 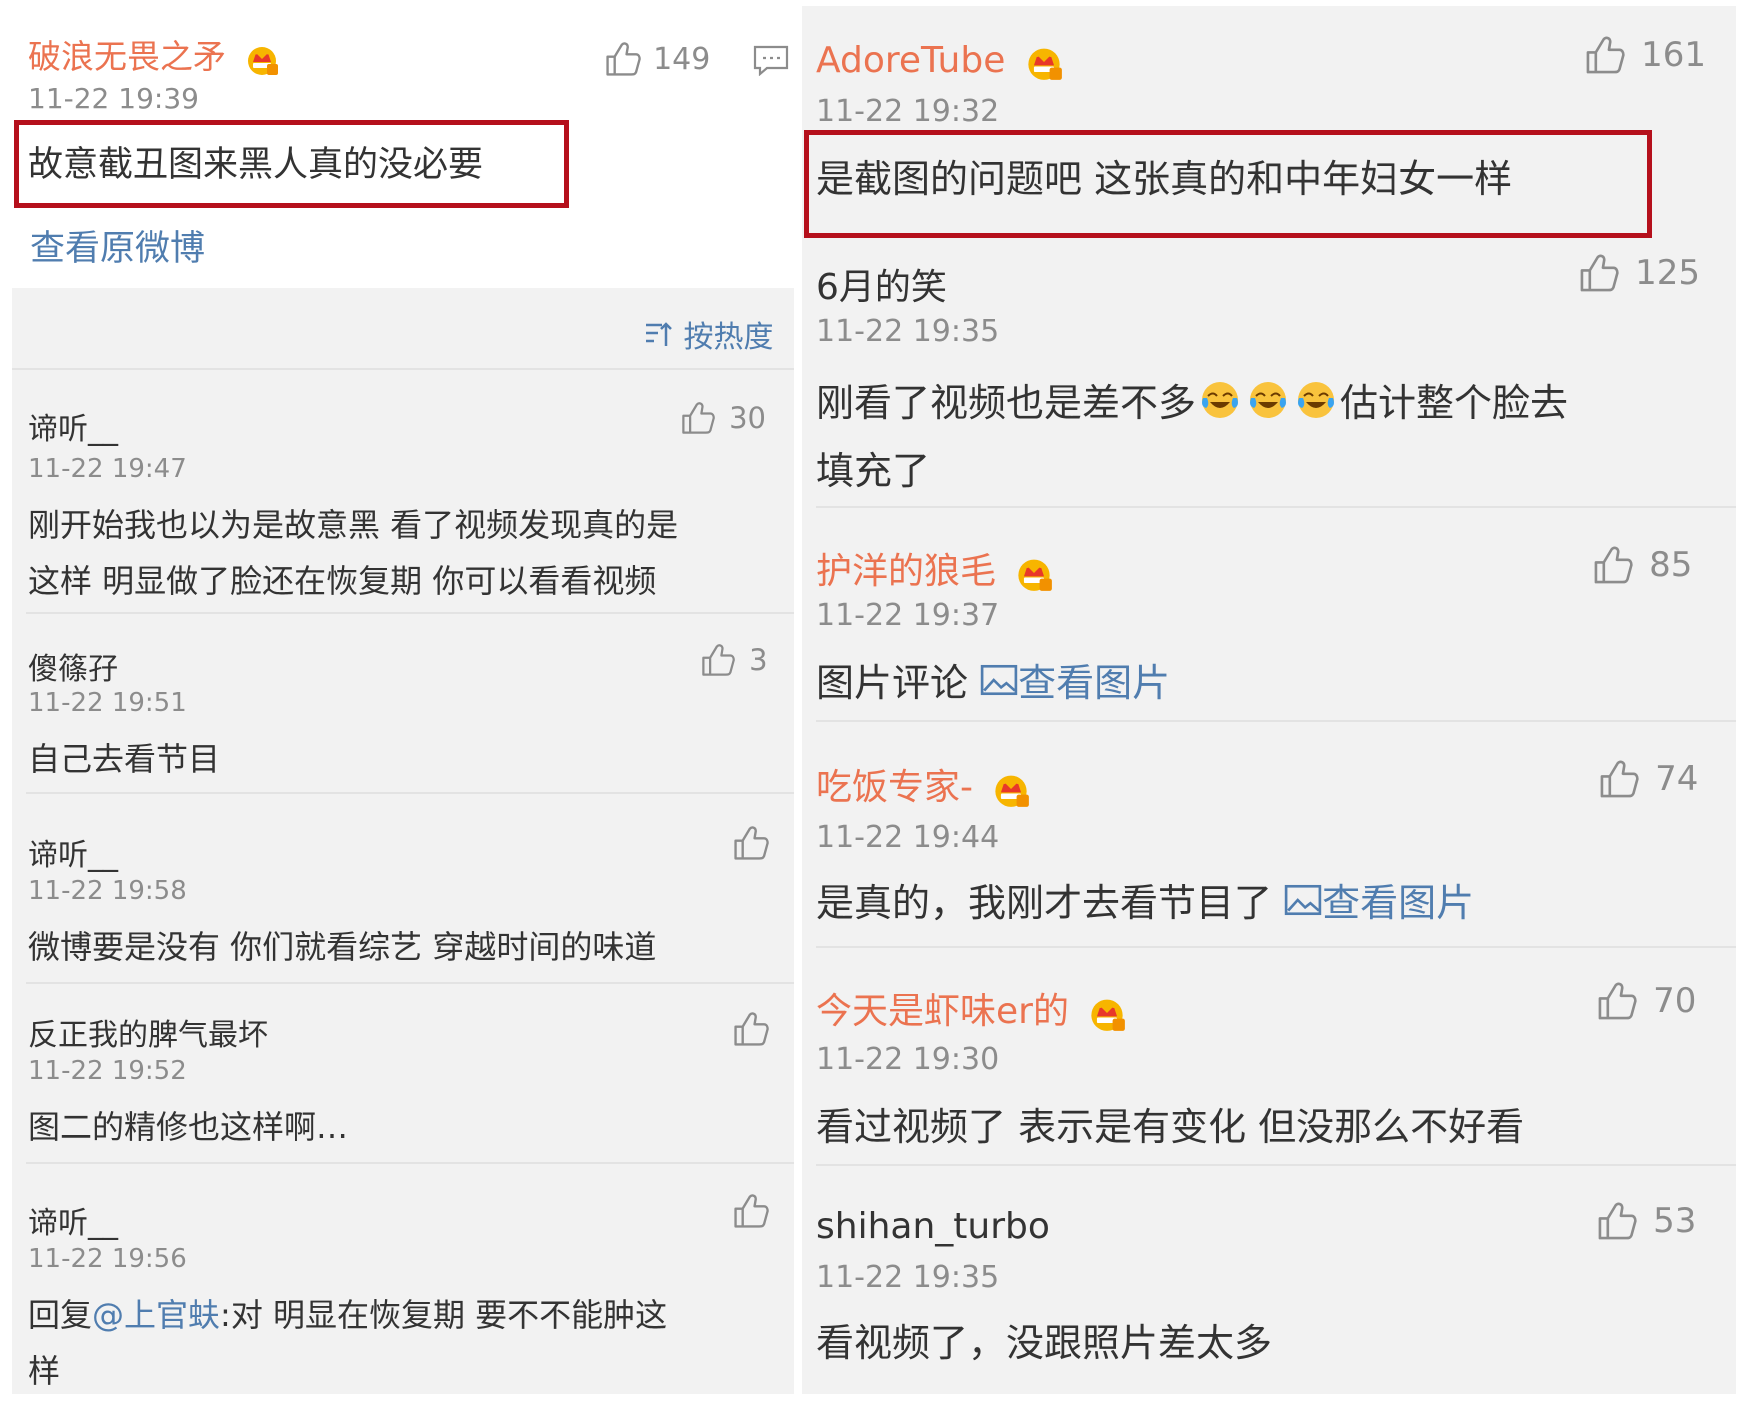 What do you see at coordinates (908, 615) in the screenshot?
I see `comment-time: 11-22 19:37` at bounding box center [908, 615].